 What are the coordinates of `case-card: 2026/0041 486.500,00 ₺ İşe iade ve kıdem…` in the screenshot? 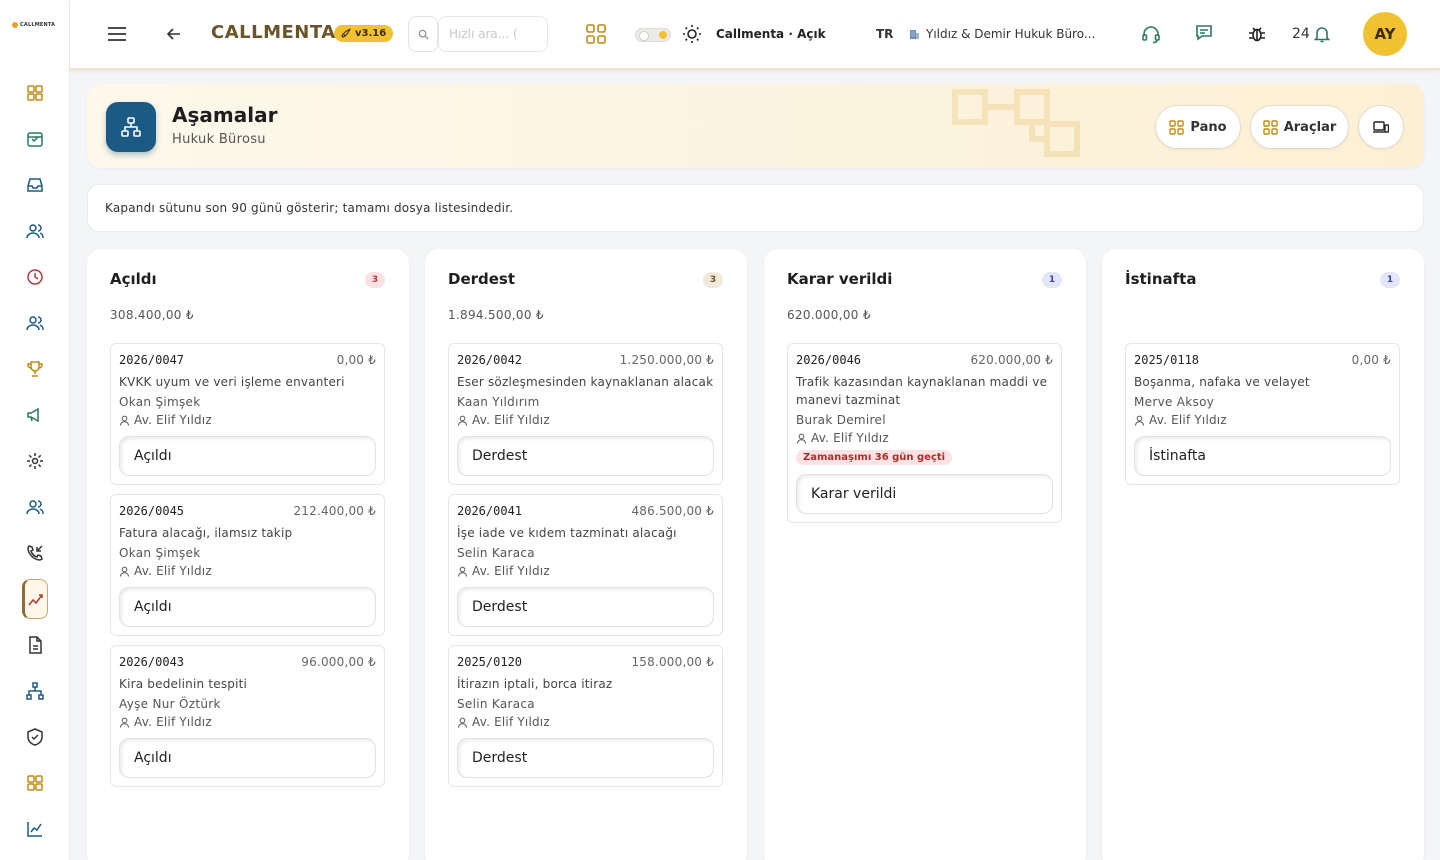 It's located at (585, 565).